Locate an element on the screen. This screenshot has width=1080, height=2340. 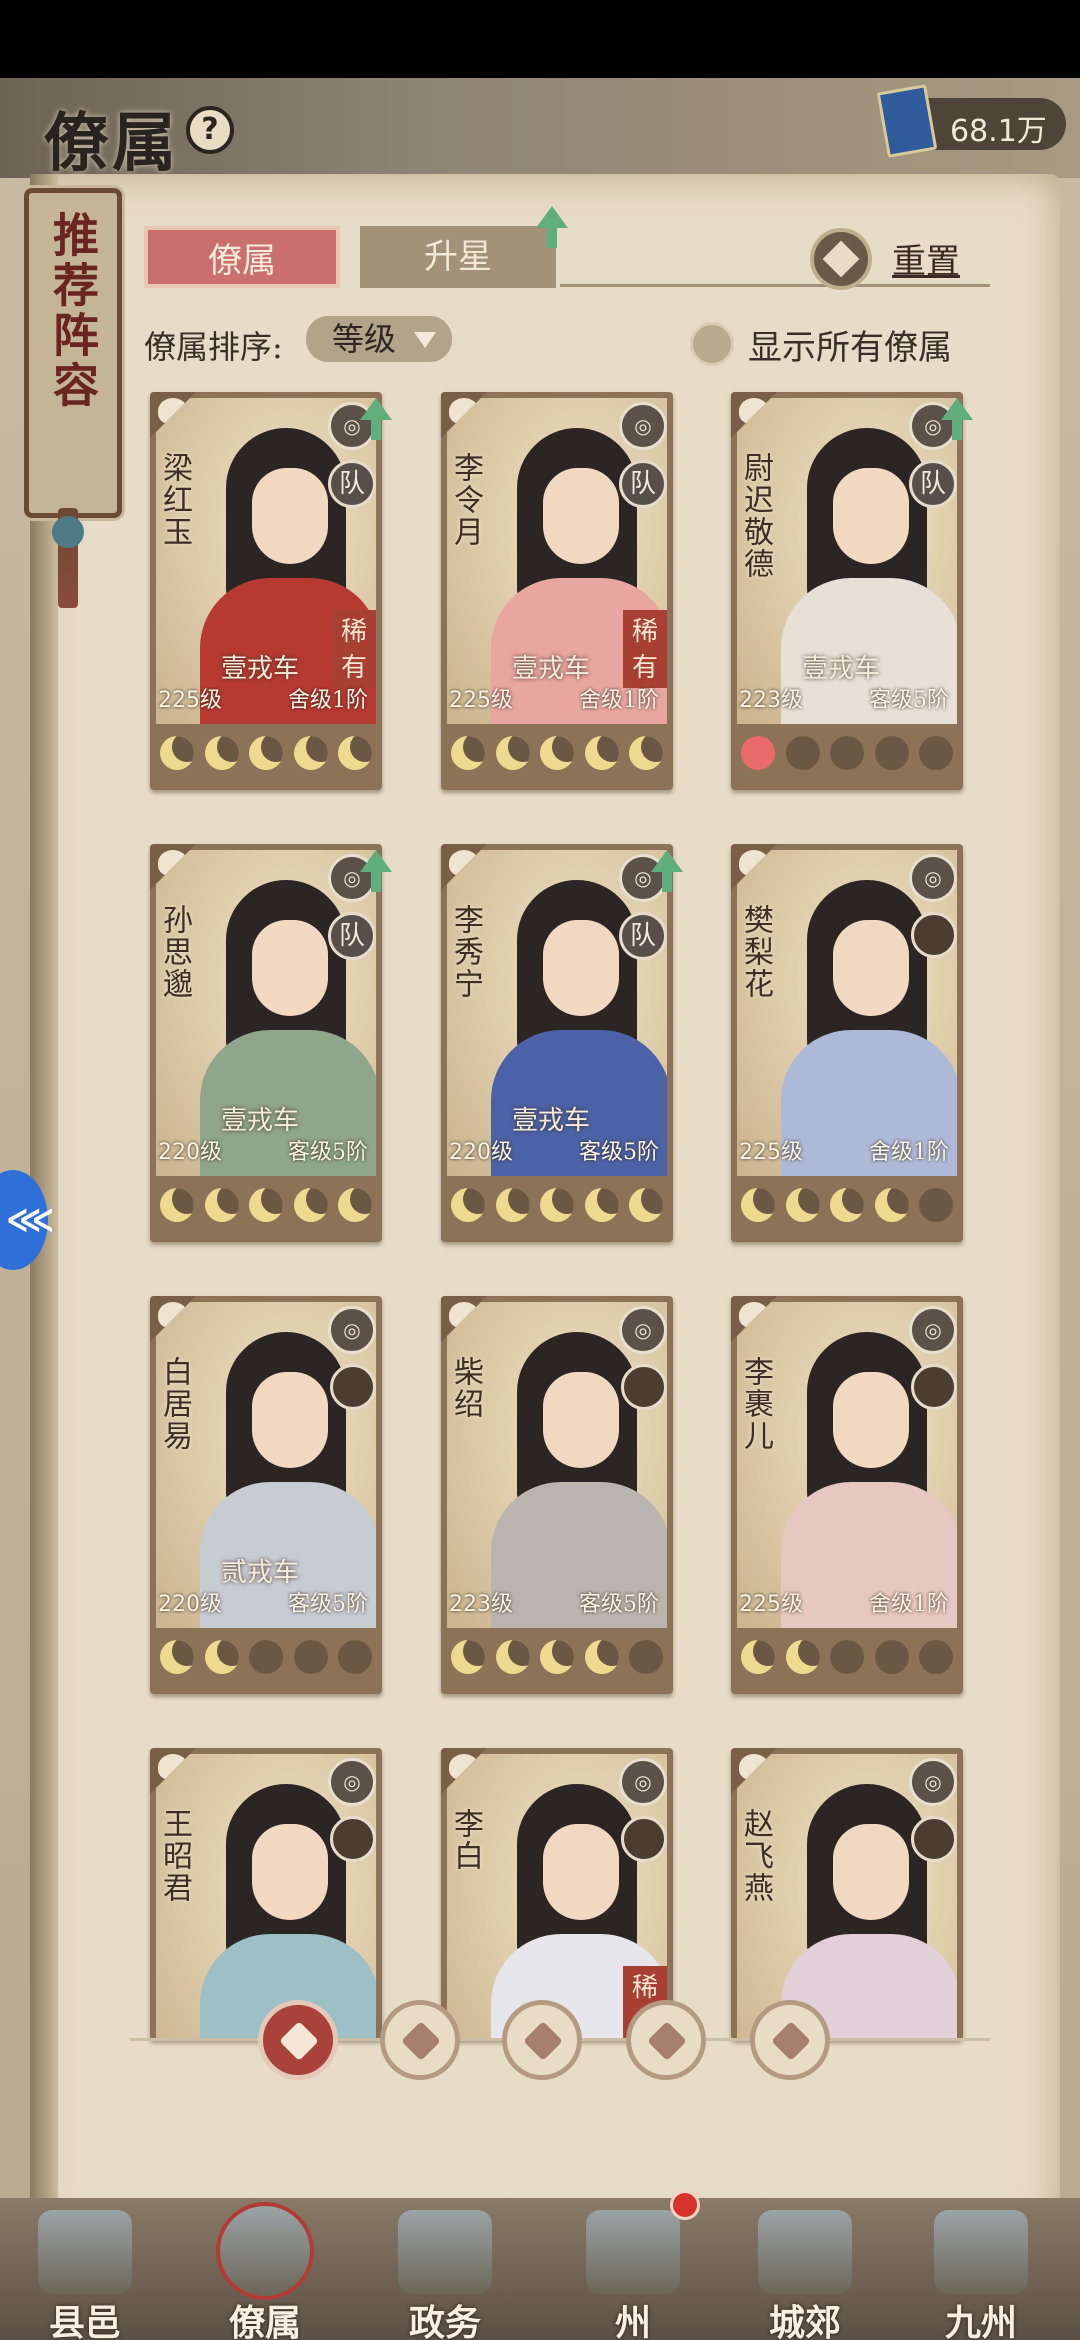
retainer-card: ◎ 樊梨花 225级 舍级1阶 is located at coordinates (847, 1043).